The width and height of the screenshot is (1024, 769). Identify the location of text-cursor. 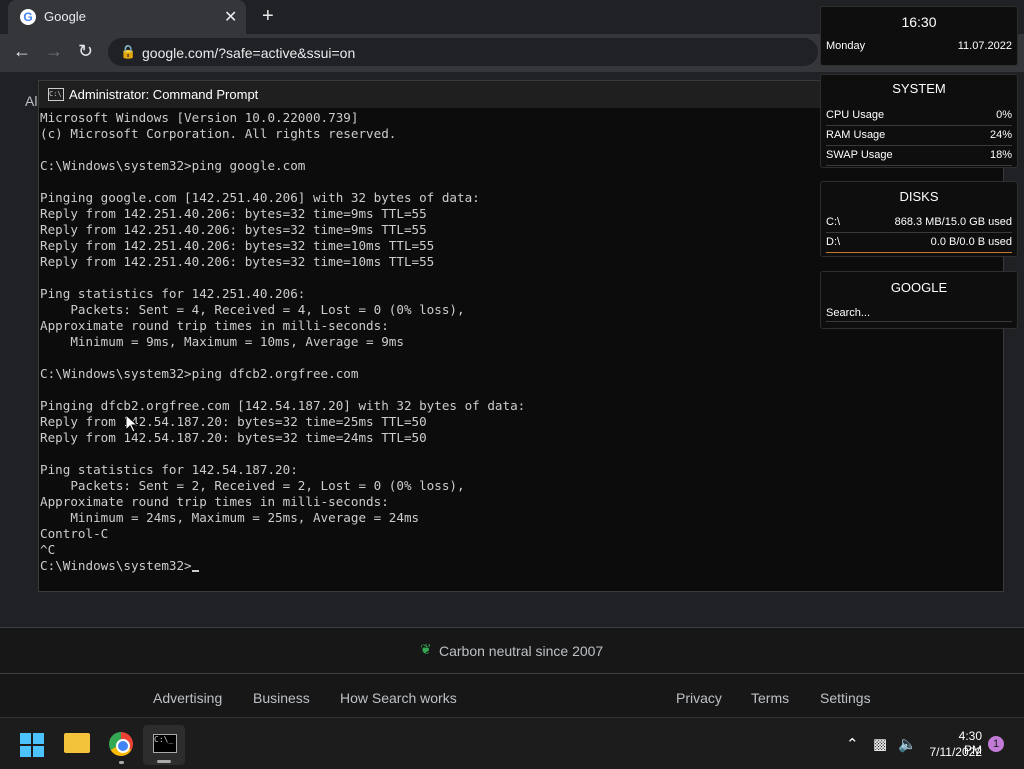
(195, 571).